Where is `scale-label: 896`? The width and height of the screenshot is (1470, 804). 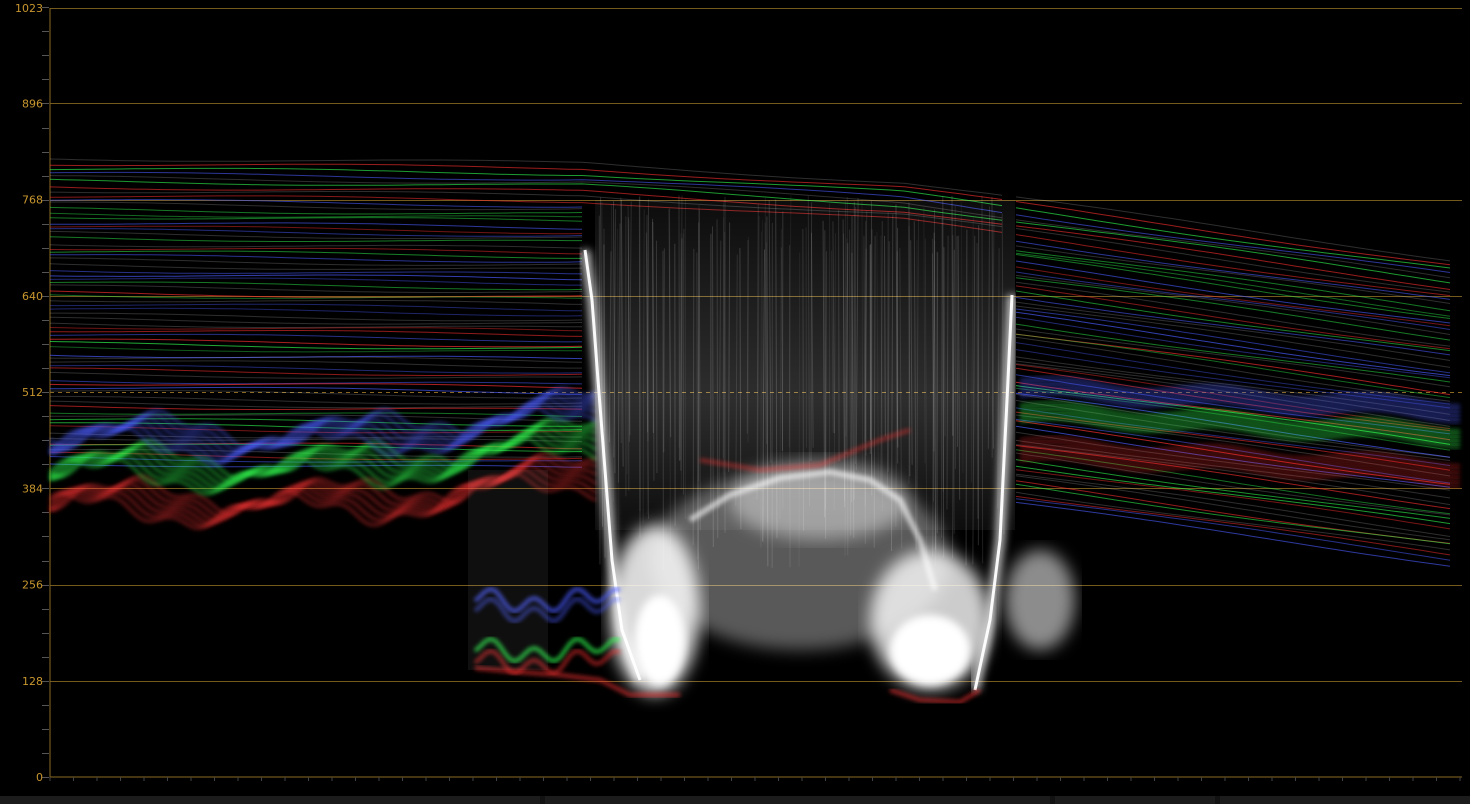
scale-label: 896 is located at coordinates (32, 103).